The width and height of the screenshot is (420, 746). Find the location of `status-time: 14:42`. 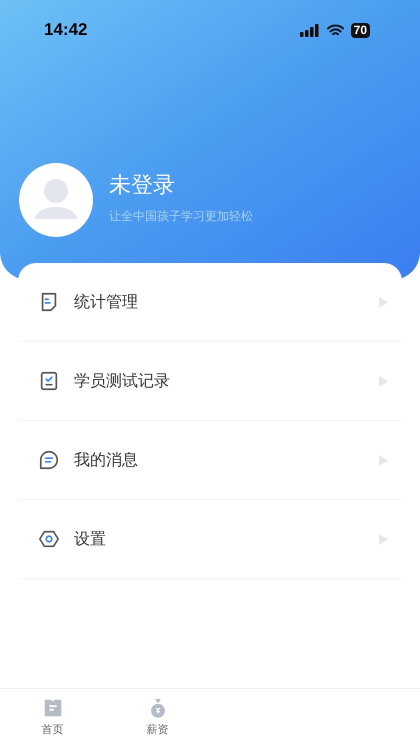

status-time: 14:42 is located at coordinates (66, 30).